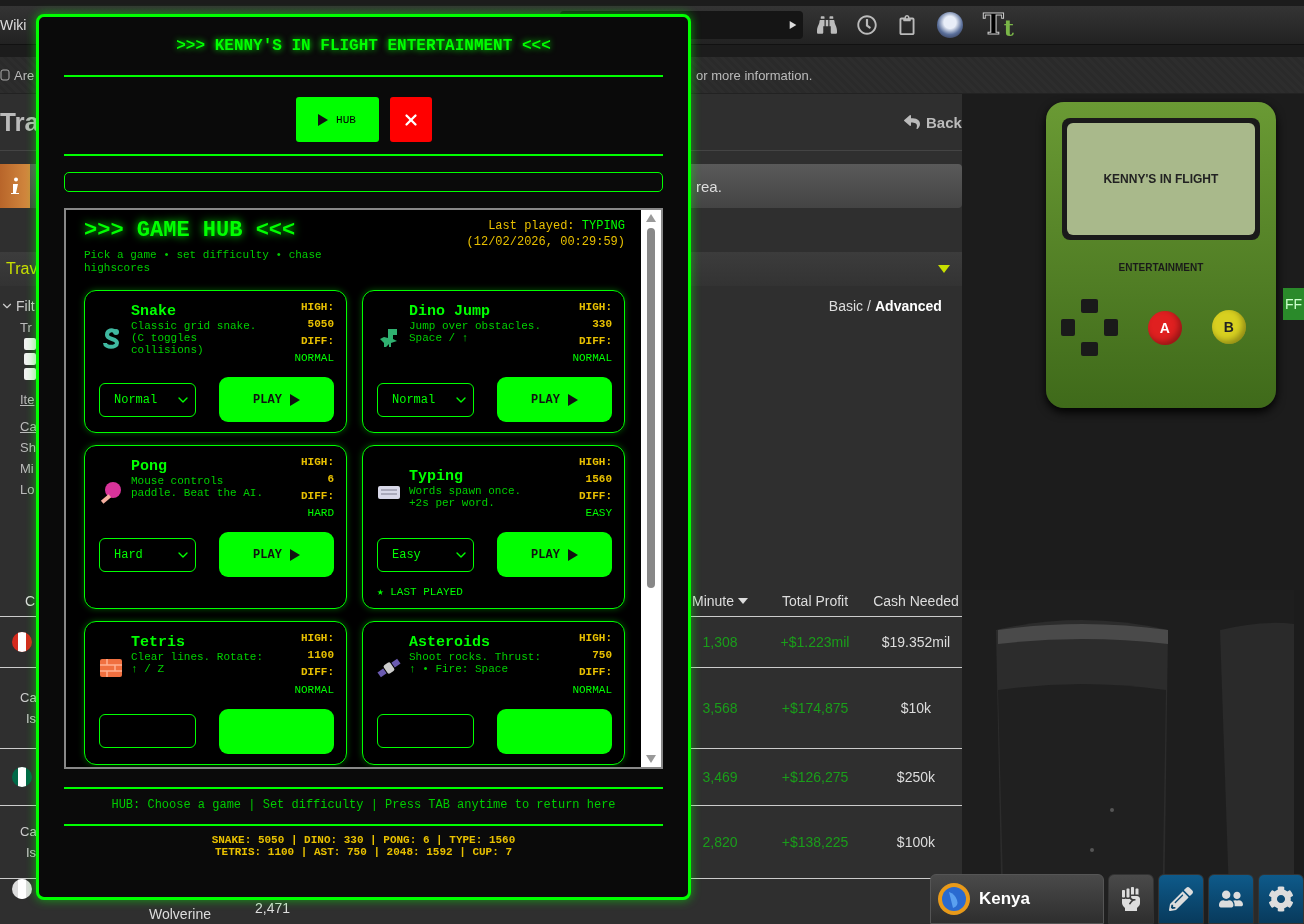 The height and width of the screenshot is (924, 1304). I want to click on game-title: Typing, so click(436, 477).